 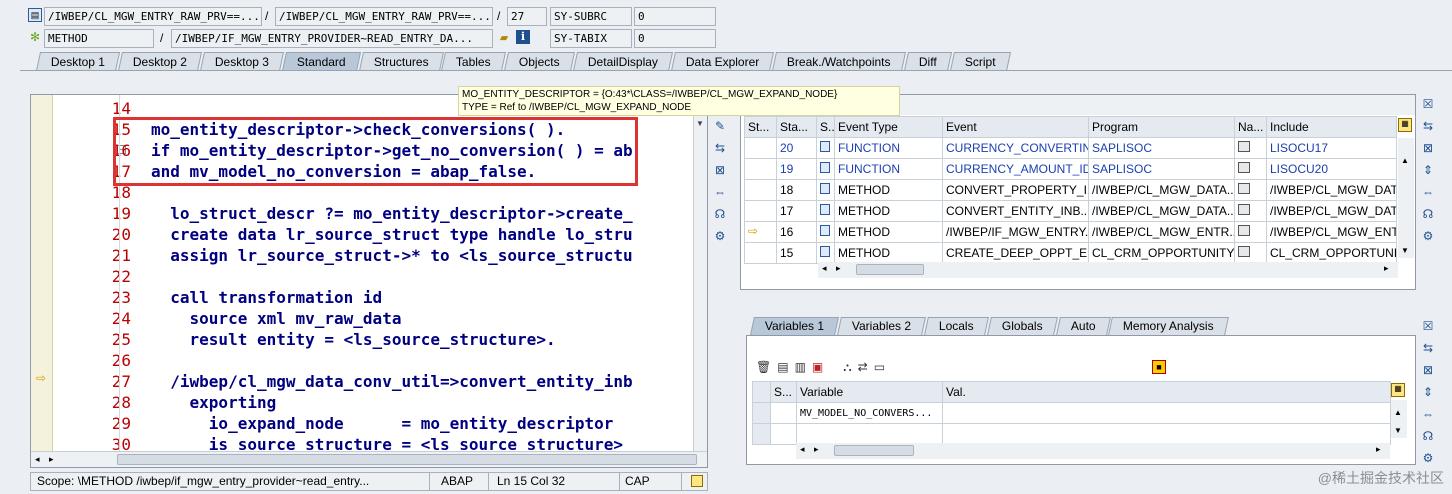 I want to click on tab-tables: Tables, so click(x=474, y=61).